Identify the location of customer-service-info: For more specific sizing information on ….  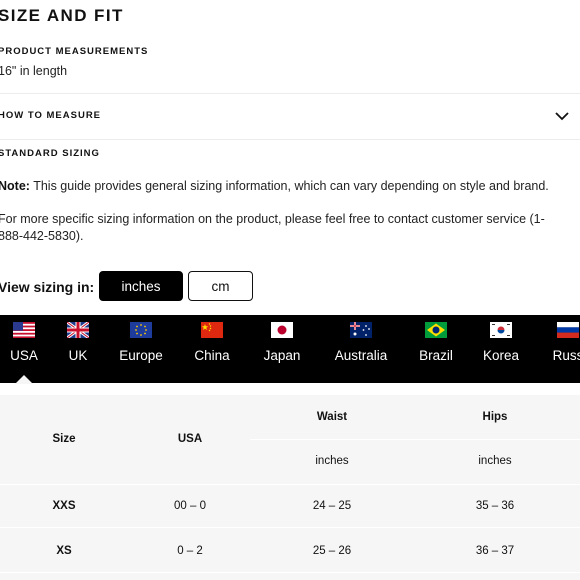
(272, 227).